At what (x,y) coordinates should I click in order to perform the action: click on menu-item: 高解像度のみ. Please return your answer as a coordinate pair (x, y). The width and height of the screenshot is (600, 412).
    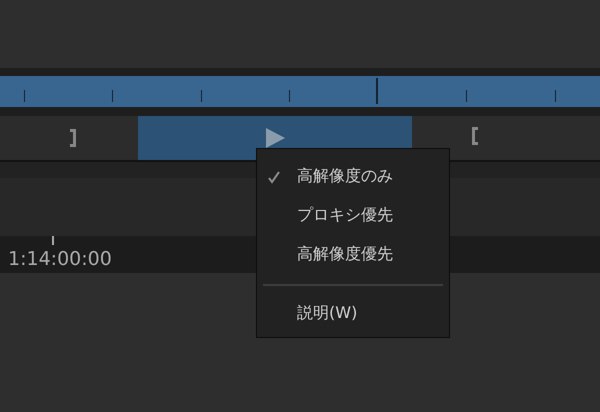
    Looking at the image, I should click on (325, 176).